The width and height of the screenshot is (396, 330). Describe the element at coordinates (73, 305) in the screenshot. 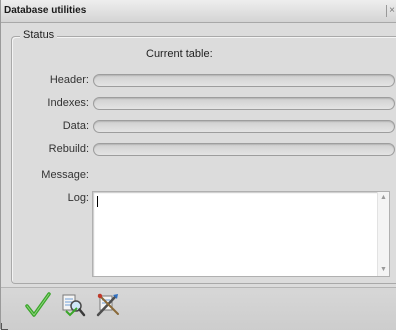

I see `inspect-icon` at that location.